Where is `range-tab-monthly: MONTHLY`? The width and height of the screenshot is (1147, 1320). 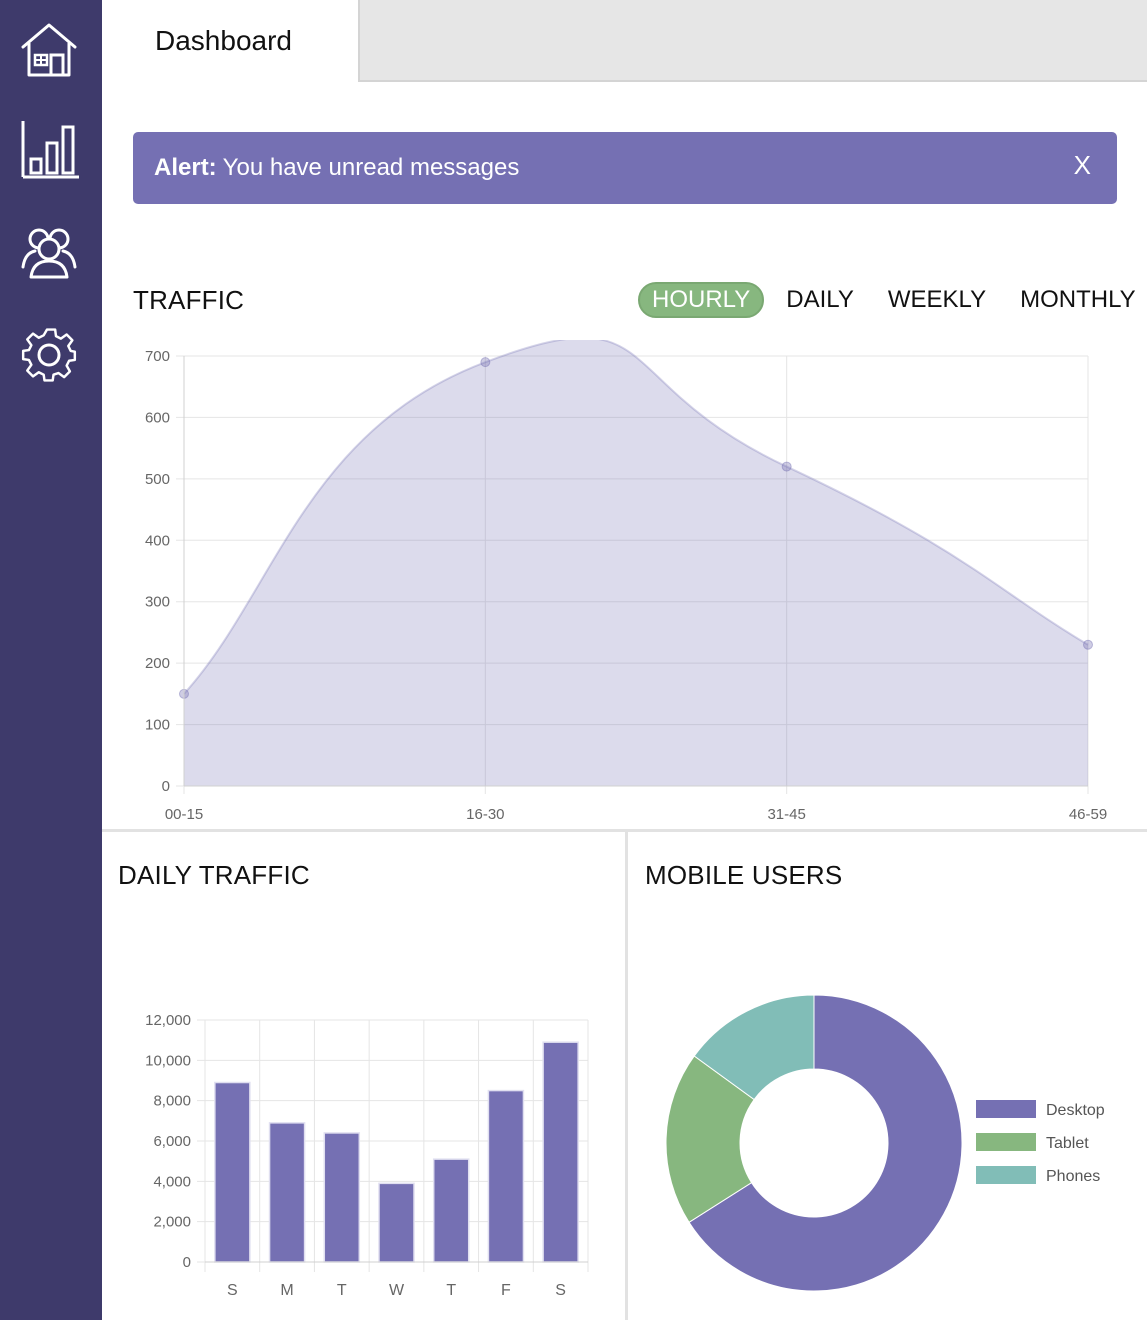
range-tab-monthly: MONTHLY is located at coordinates (1077, 300).